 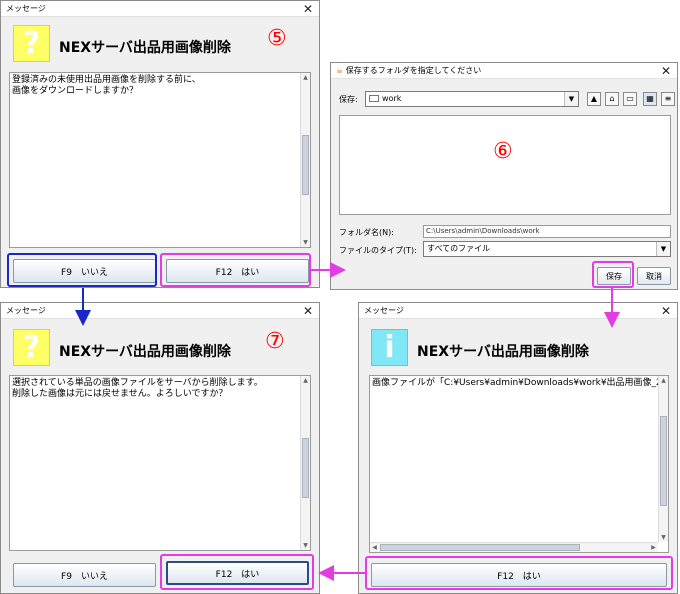 What do you see at coordinates (106, 85) in the screenshot?
I see `message-text: 登録済みの未使用出品用画像を削除する前に、 画像をダウンロードしますか？` at bounding box center [106, 85].